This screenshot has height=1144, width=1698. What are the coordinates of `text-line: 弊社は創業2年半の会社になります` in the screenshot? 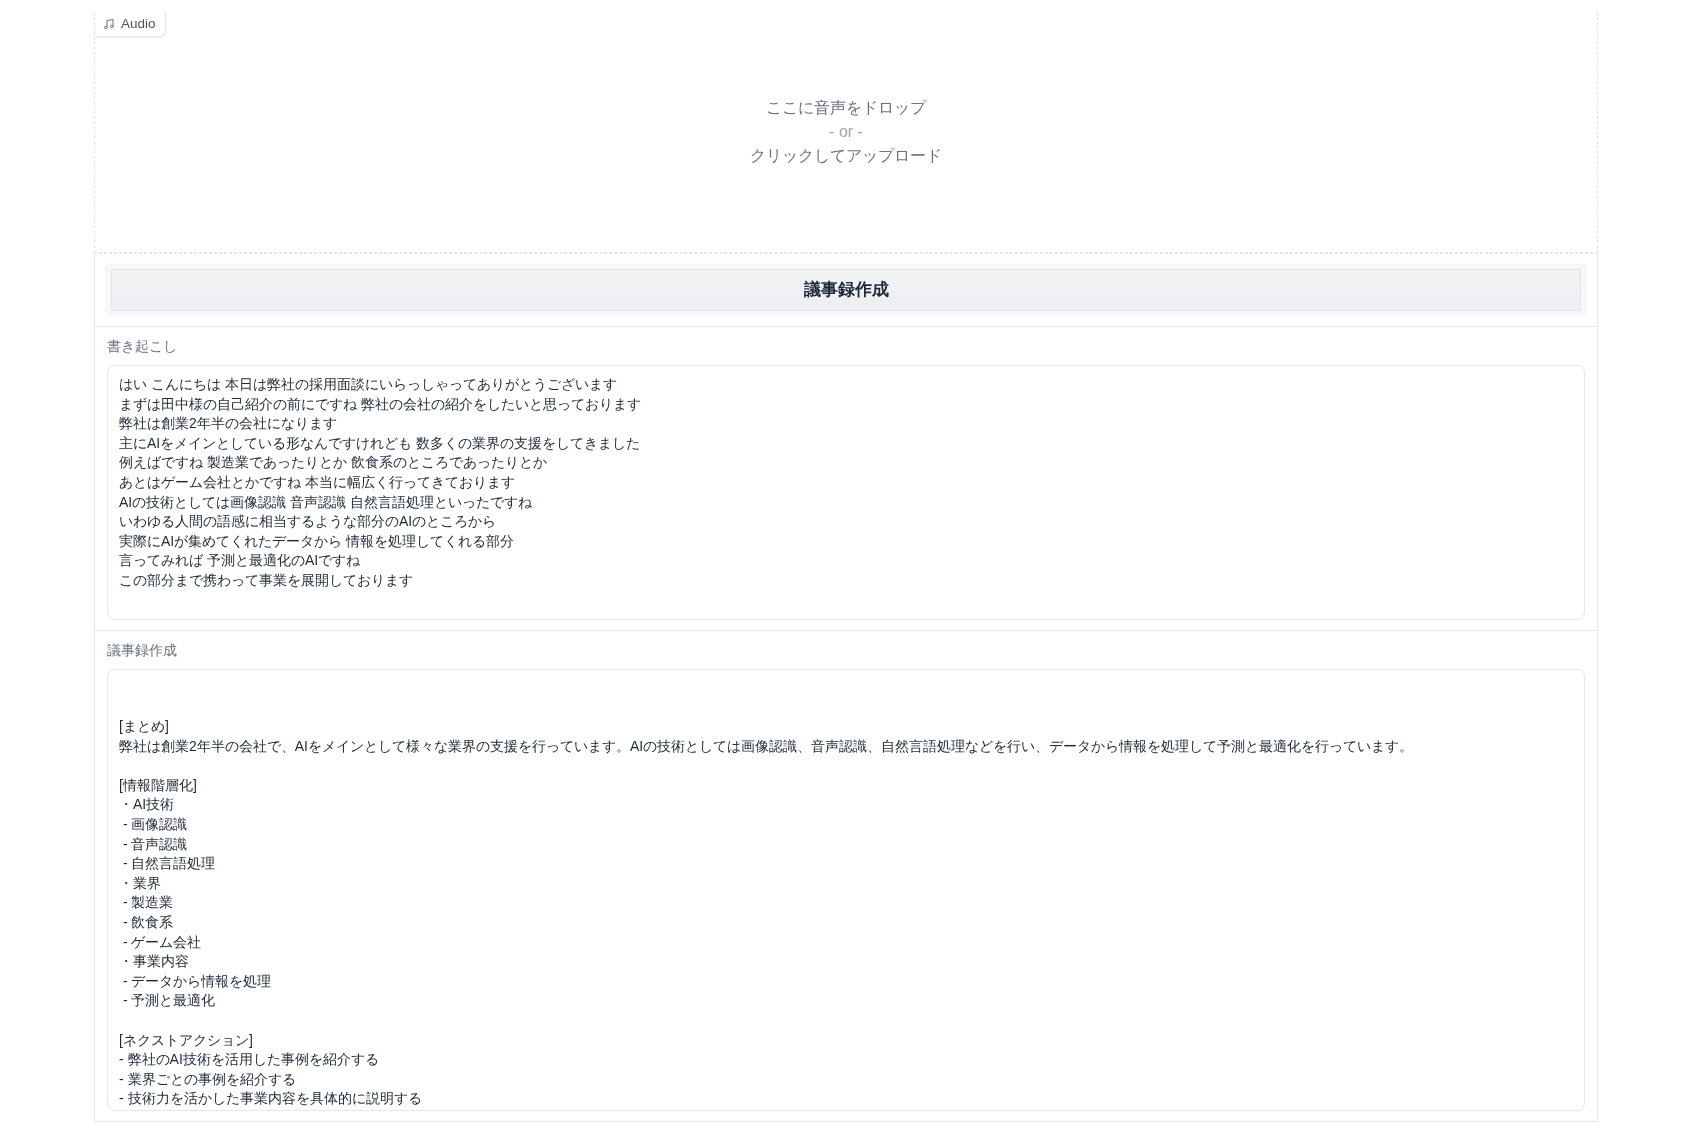 It's located at (228, 424).